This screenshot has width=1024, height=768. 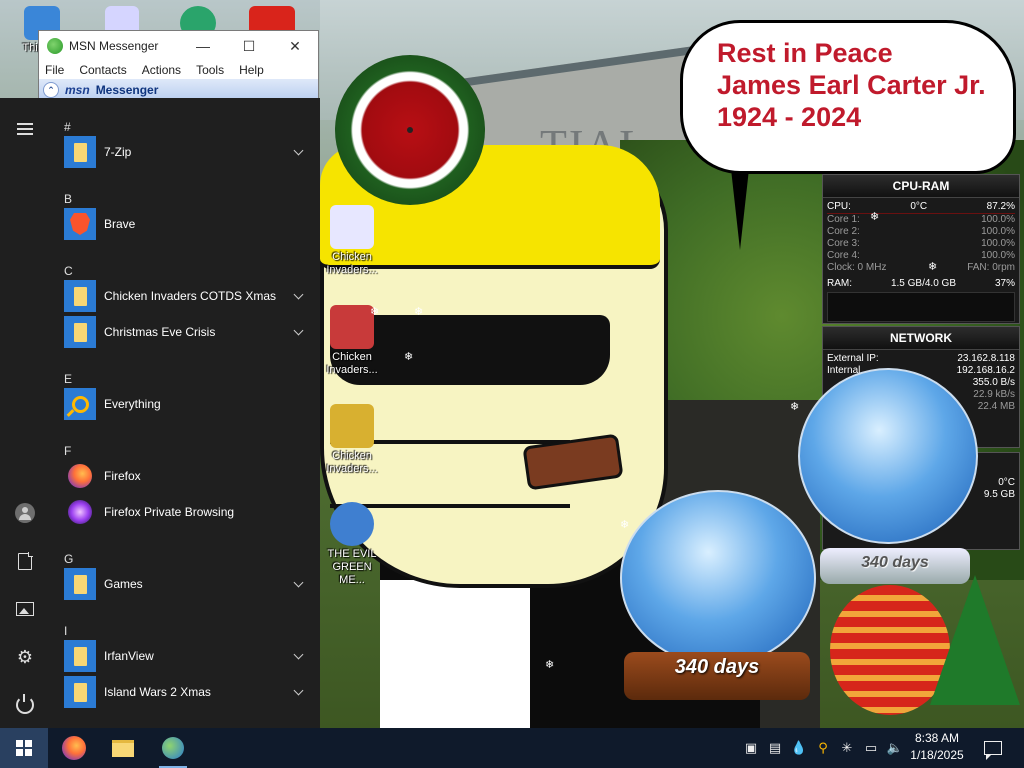 I want to click on clock-time: 8:38 AM, so click(x=937, y=738).